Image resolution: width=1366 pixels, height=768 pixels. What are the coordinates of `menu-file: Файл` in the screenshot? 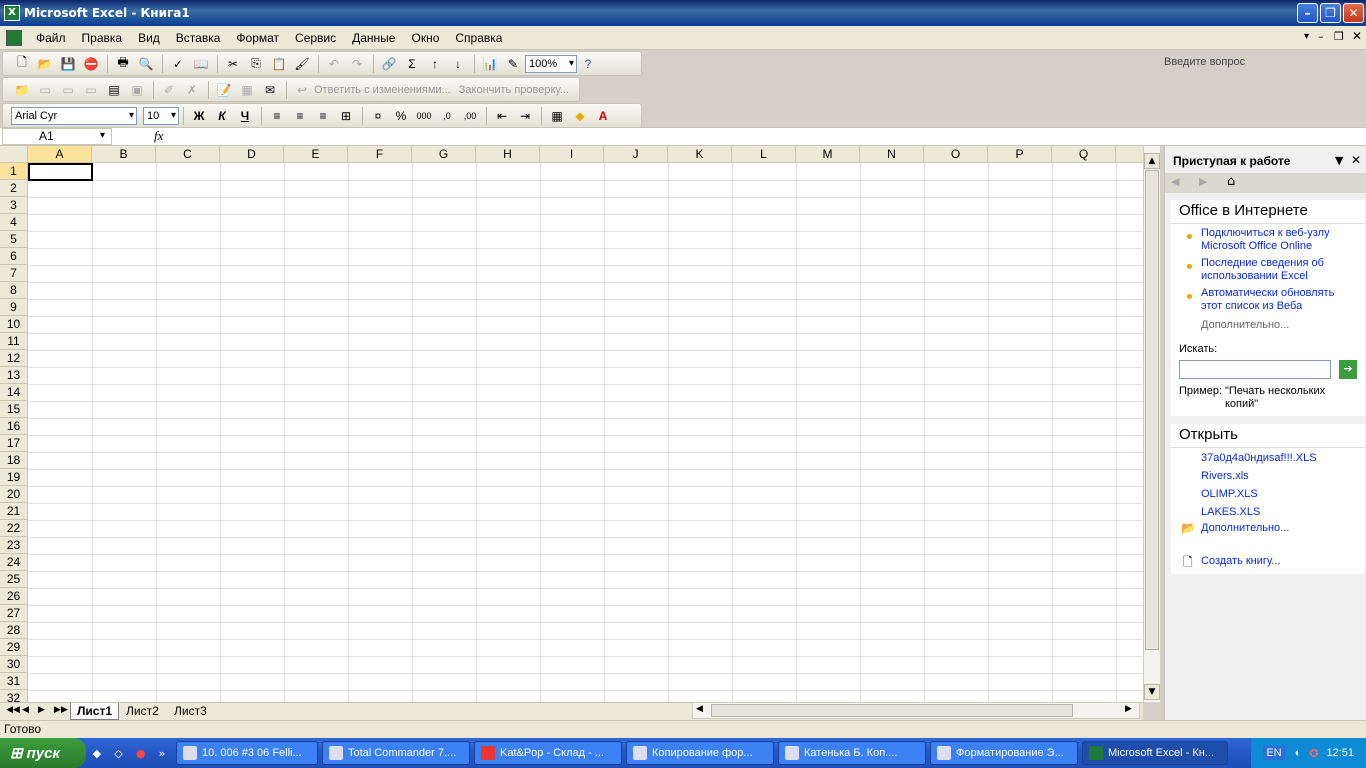 It's located at (51, 38).